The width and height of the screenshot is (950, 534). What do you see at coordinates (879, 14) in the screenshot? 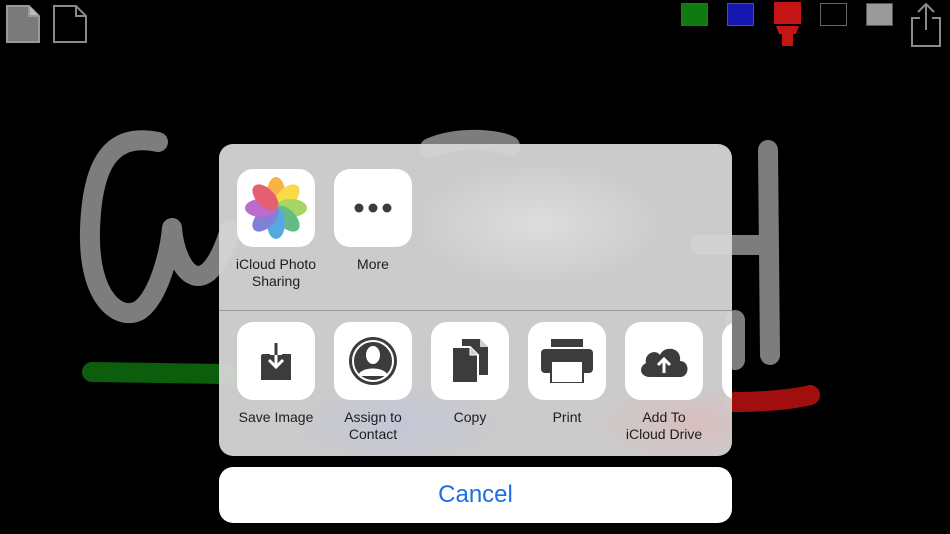
I see `swatch-gray` at bounding box center [879, 14].